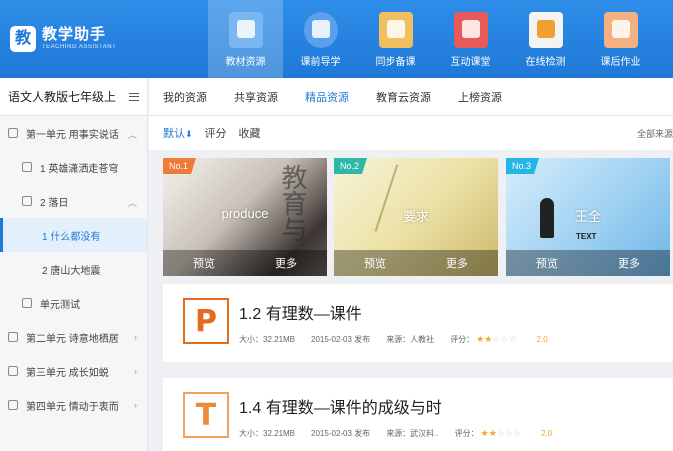  Describe the element at coordinates (412, 433) in the screenshot. I see `resource-source: 来源：武汉料..` at that location.